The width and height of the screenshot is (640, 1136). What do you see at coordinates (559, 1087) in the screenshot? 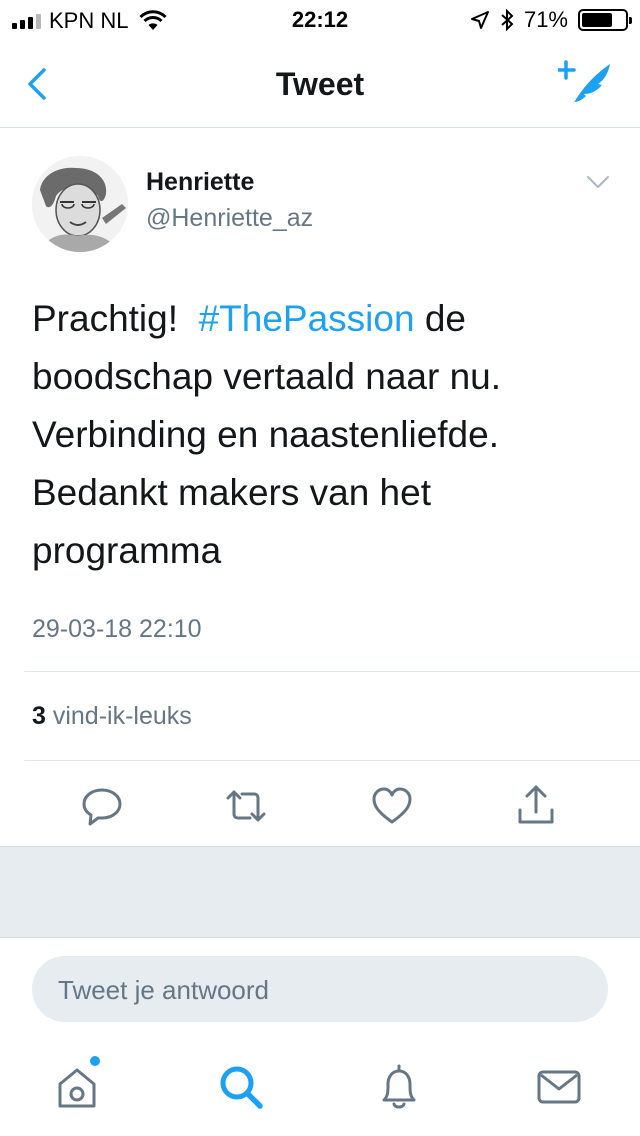
I see `messages-icon` at bounding box center [559, 1087].